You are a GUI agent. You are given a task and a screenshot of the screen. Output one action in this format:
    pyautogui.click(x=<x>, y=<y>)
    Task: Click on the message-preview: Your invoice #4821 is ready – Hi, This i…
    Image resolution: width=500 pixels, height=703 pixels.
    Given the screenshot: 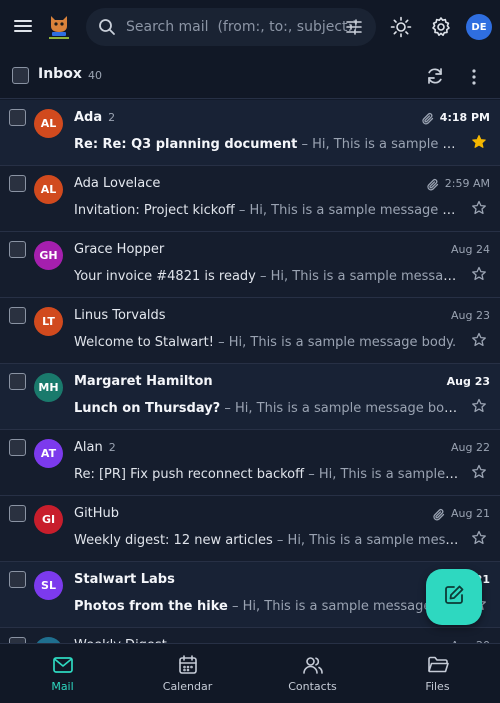 What is the action you would take?
    pyautogui.click(x=267, y=276)
    